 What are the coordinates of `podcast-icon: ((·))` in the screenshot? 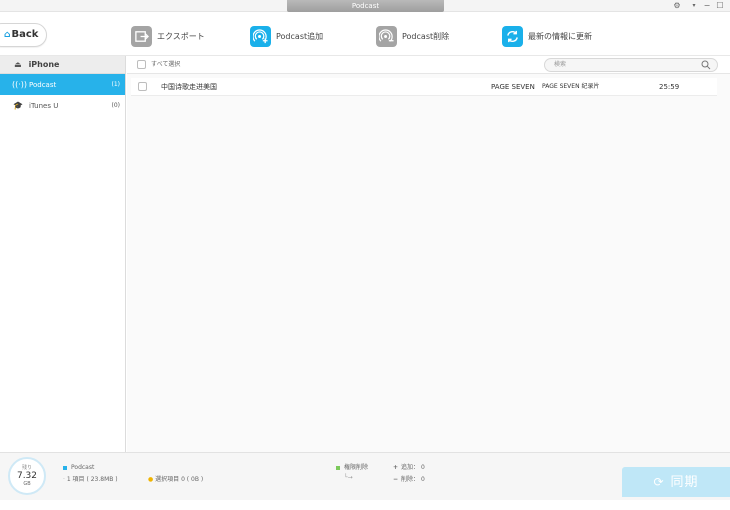 It's located at (20, 84).